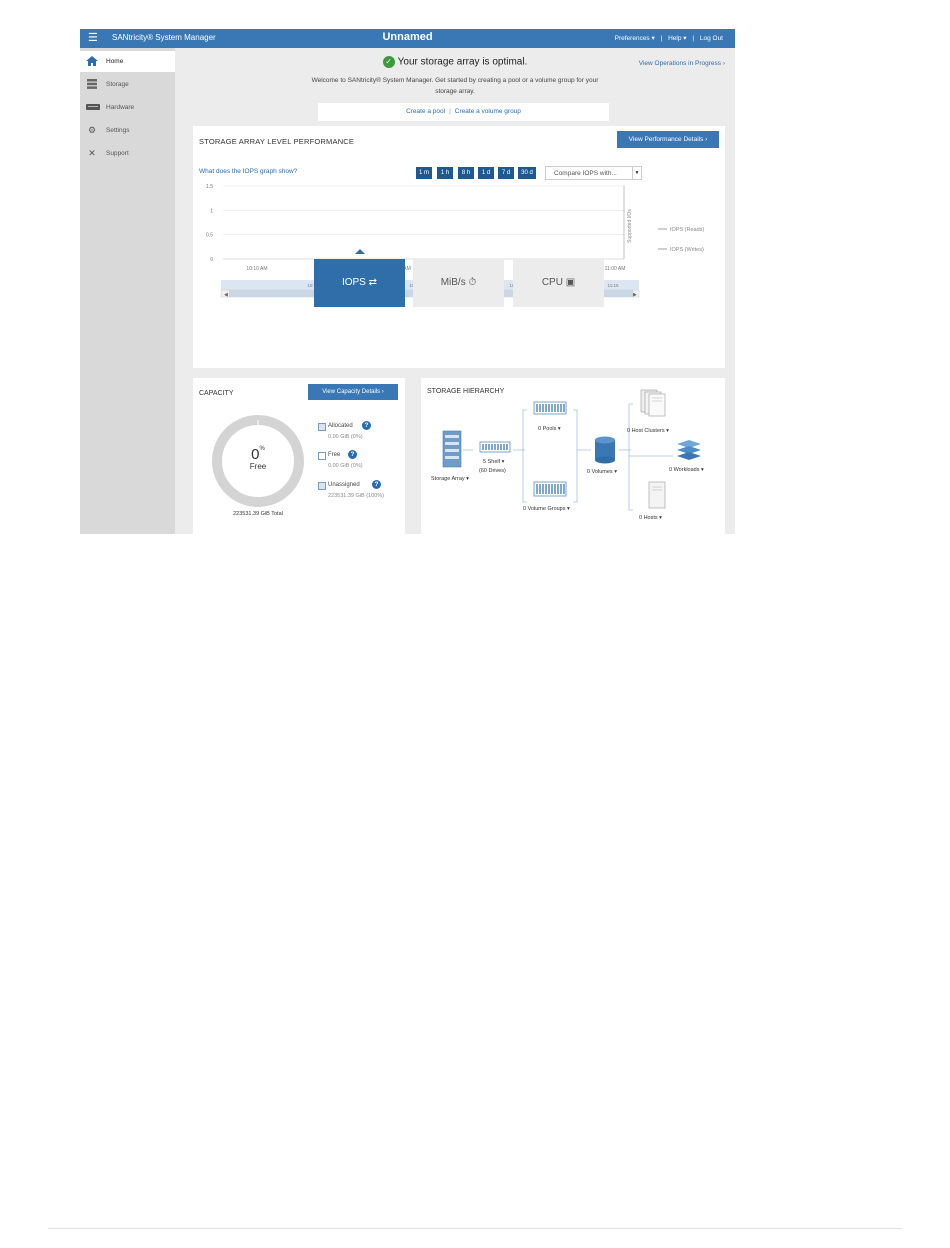 The height and width of the screenshot is (1248, 950). I want to click on pools-icon, so click(550, 408).